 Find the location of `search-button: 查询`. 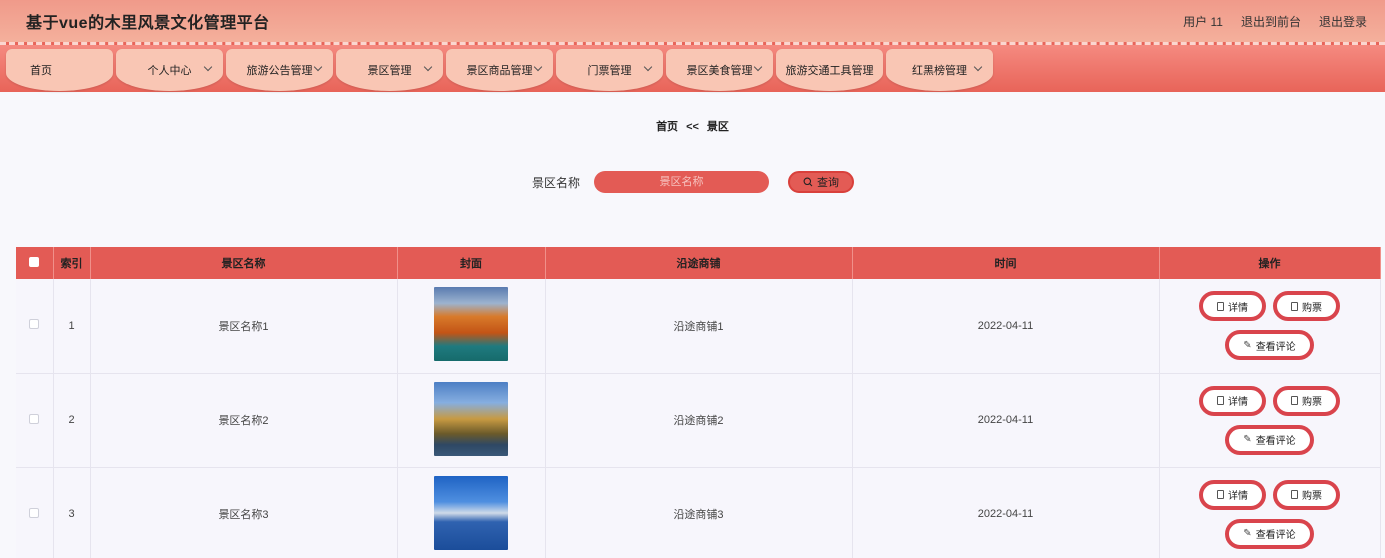

search-button: 查询 is located at coordinates (821, 182).